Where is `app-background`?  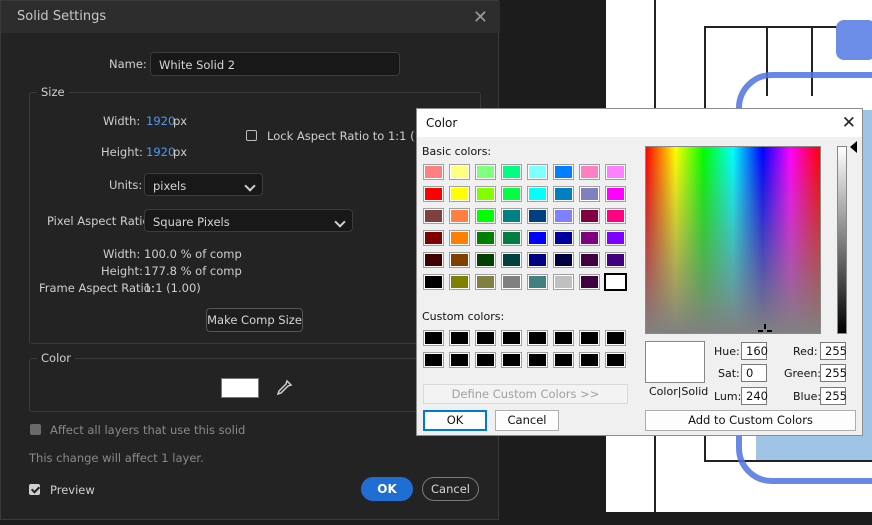 app-background is located at coordinates (686, 518).